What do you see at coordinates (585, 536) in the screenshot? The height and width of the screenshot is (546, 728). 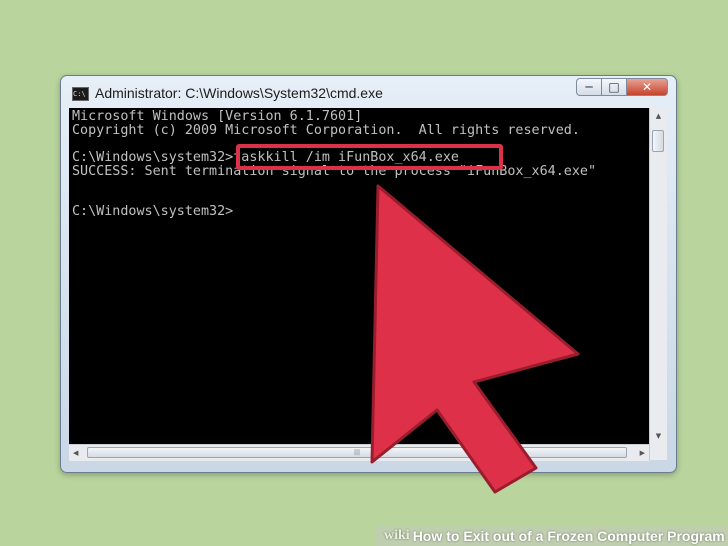 I see `caption-title: to Exit out of a Frozen Computer Program` at bounding box center [585, 536].